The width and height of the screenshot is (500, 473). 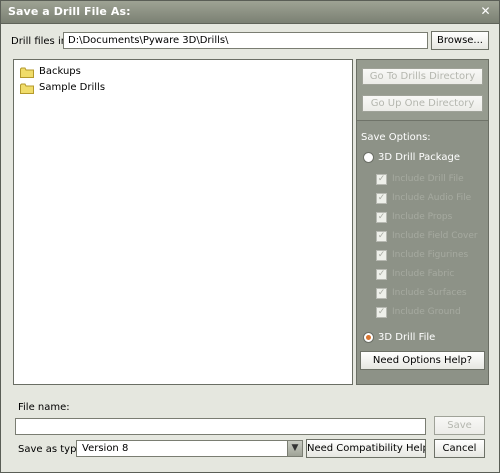 What do you see at coordinates (485, 11) in the screenshot?
I see `close-icon: ✕` at bounding box center [485, 11].